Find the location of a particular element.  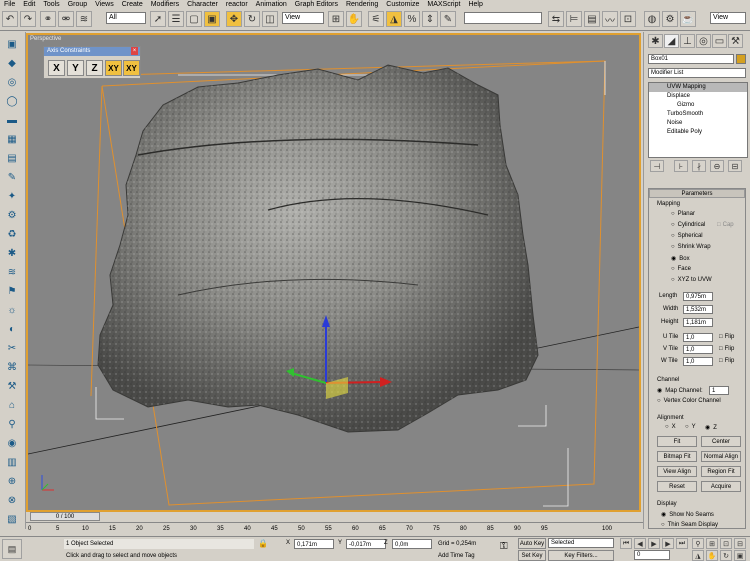

x-coordinate-field: 0,171m is located at coordinates (314, 544).